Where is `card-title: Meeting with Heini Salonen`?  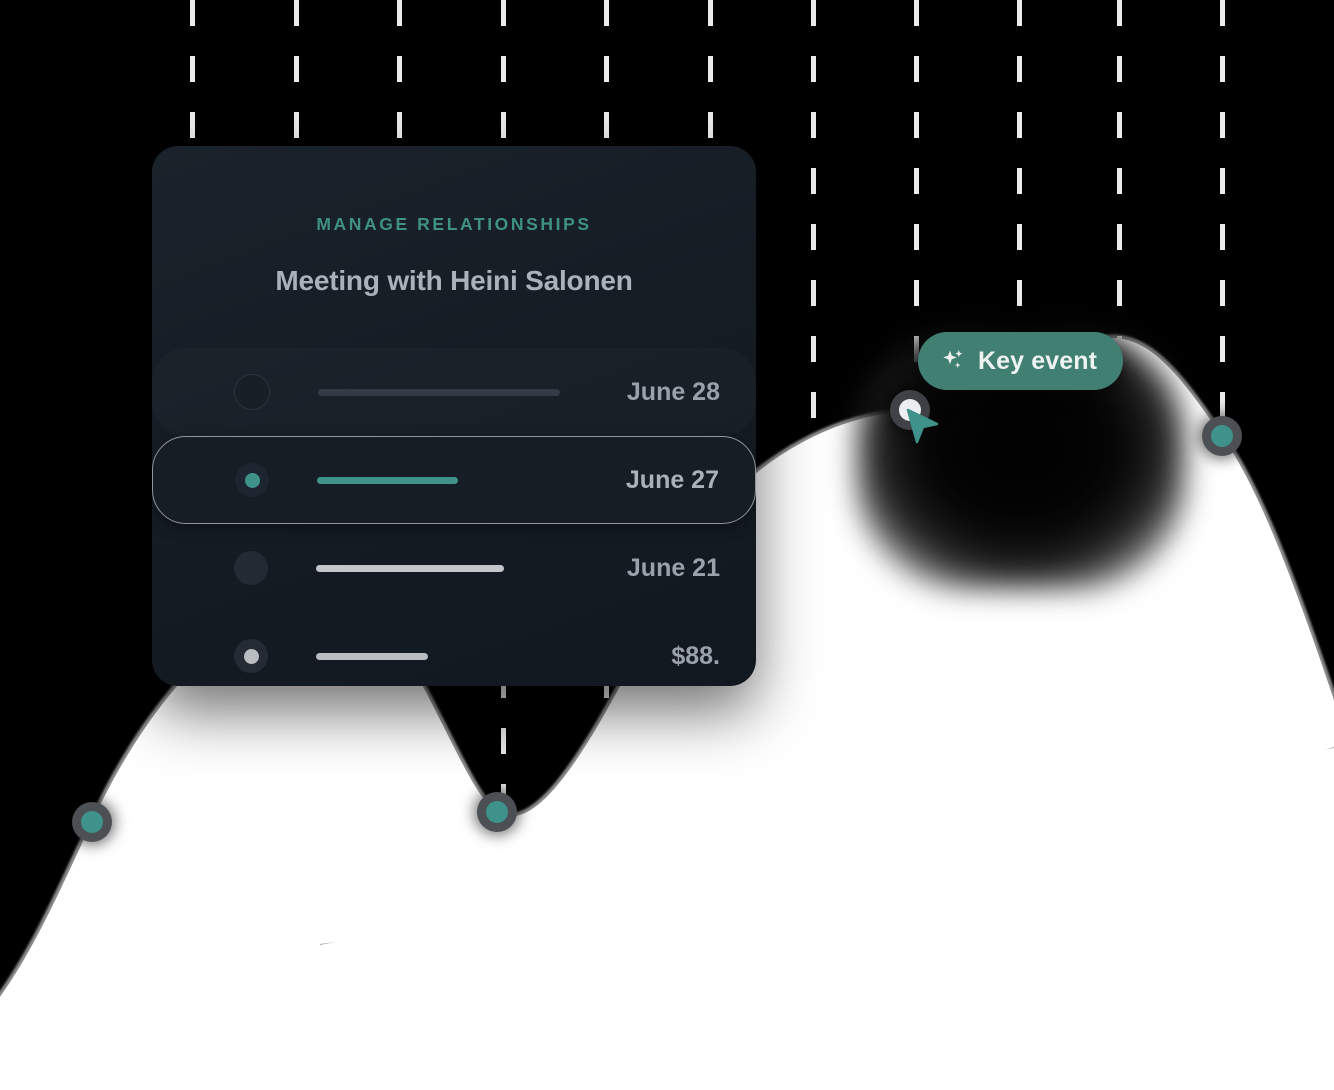
card-title: Meeting with Heini Salonen is located at coordinates (454, 280).